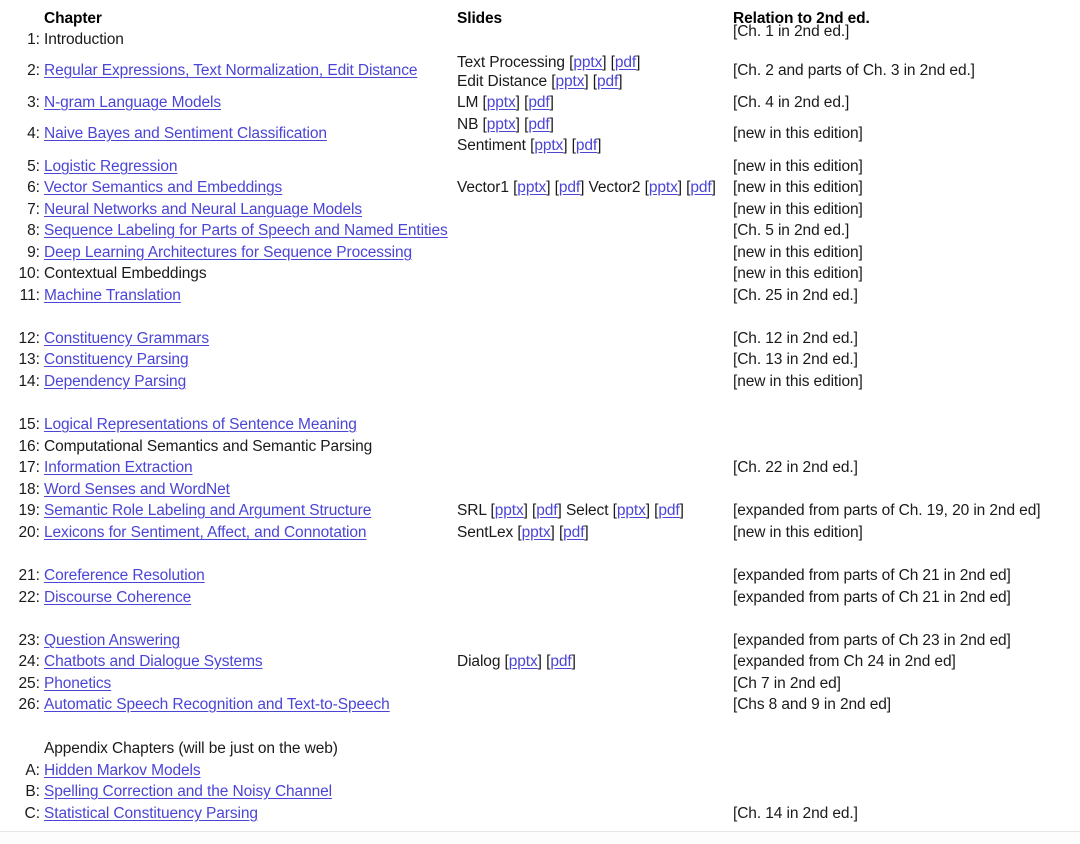 This screenshot has height=844, width=1080. What do you see at coordinates (116, 360) in the screenshot?
I see `chapter-link: Constituency Parsing` at bounding box center [116, 360].